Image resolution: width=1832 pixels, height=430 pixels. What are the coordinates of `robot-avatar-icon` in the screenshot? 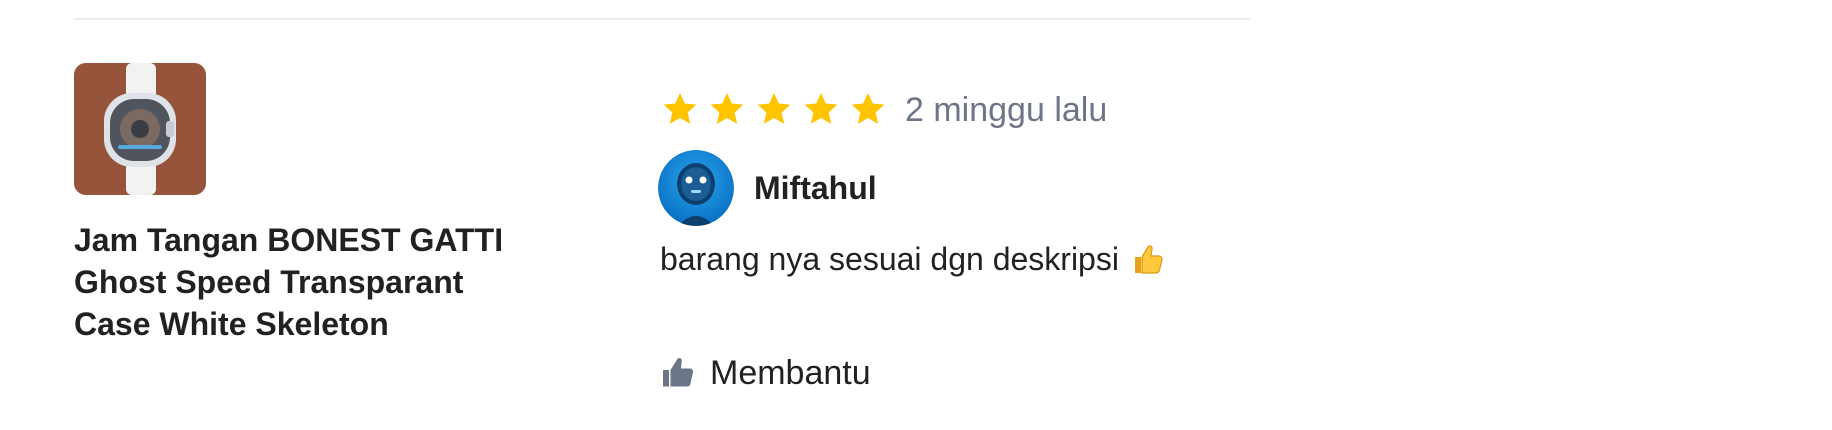 It's located at (696, 188).